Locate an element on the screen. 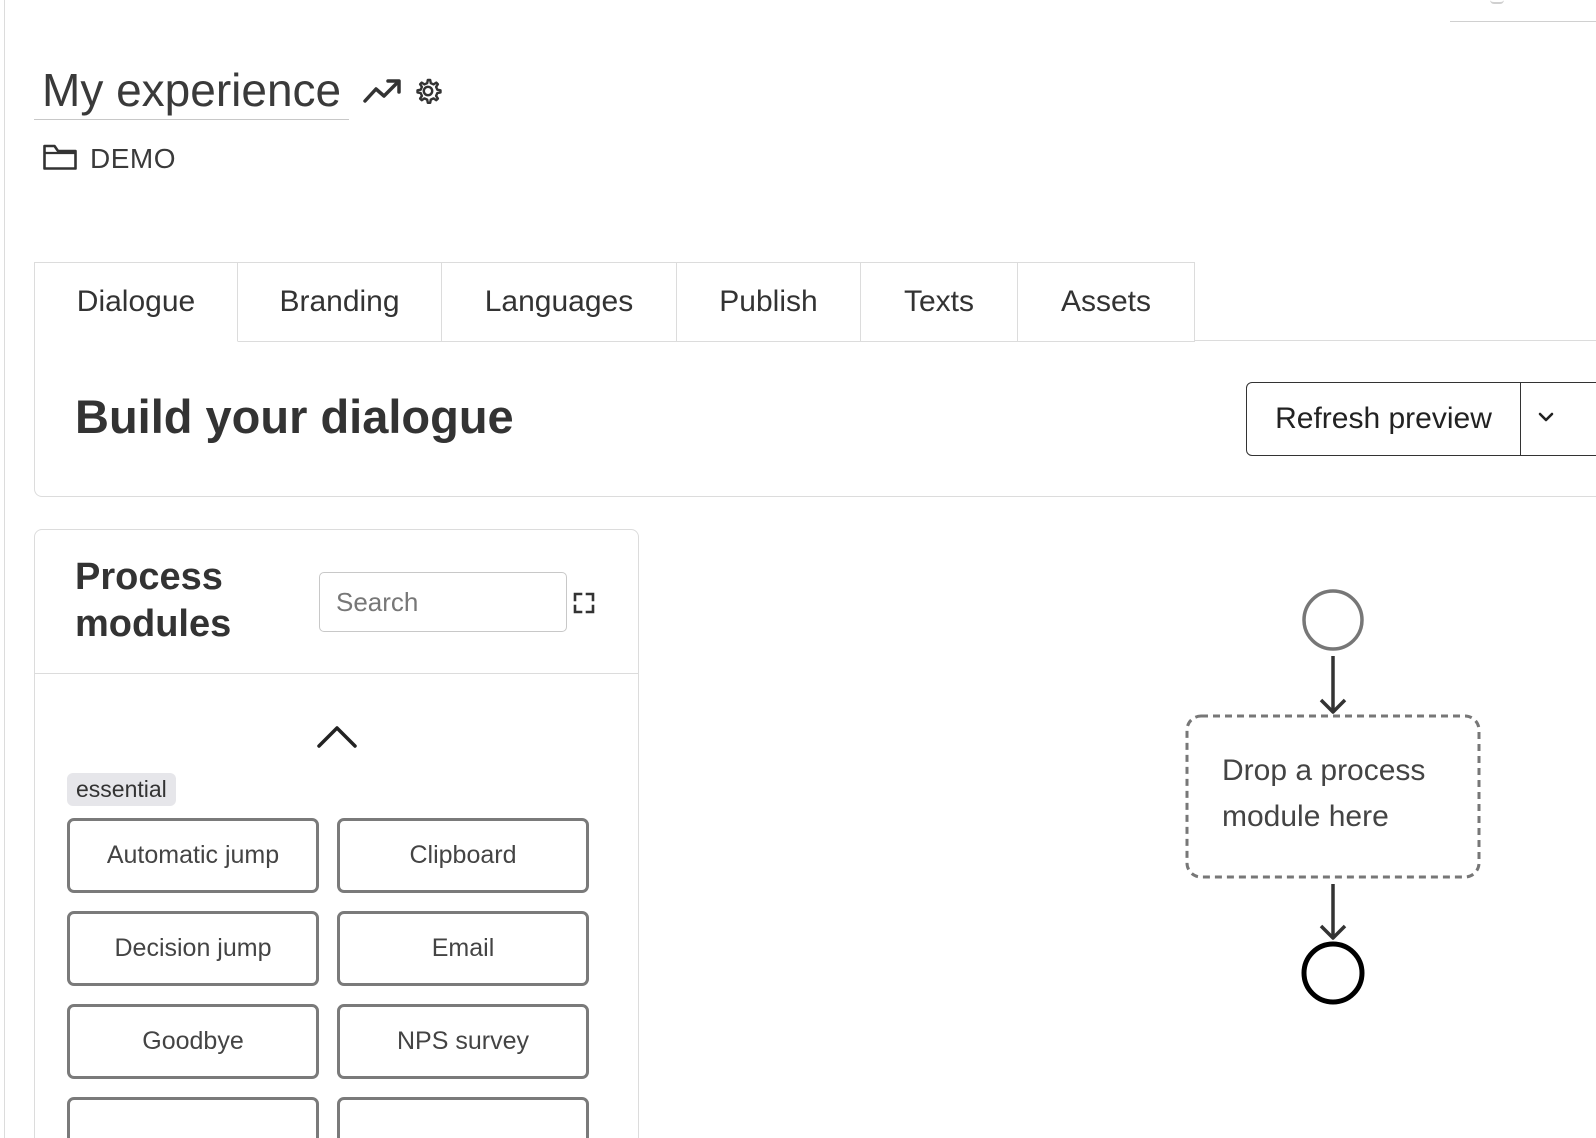 The image size is (1596, 1138). flow-canvas: Drop a process module here is located at coordinates (1333, 797).